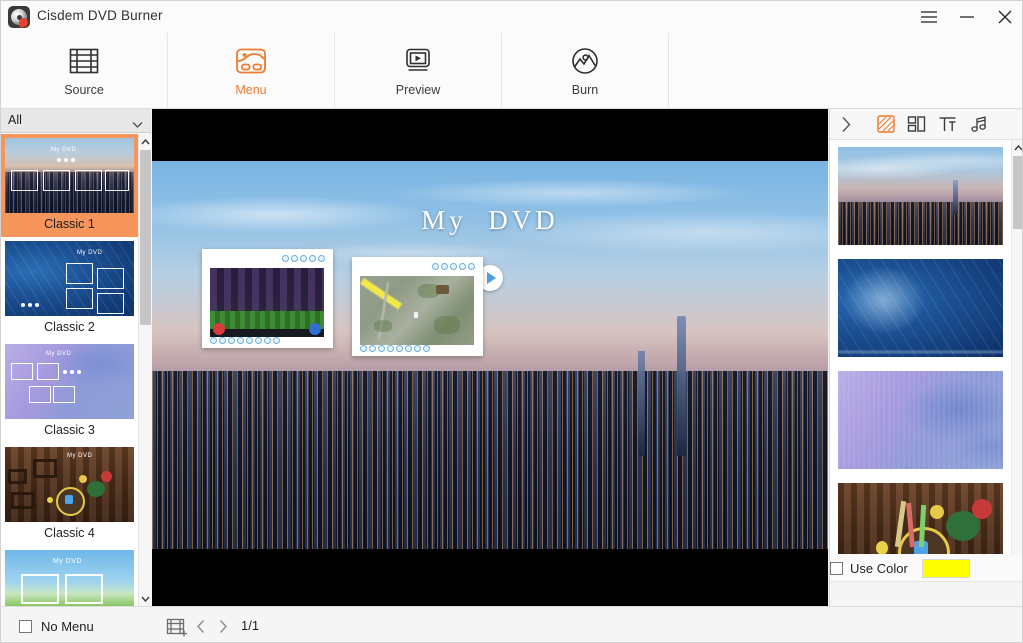 This screenshot has height=643, width=1023. Describe the element at coordinates (19, 17) in the screenshot. I see `dvd-disc-icon` at that location.